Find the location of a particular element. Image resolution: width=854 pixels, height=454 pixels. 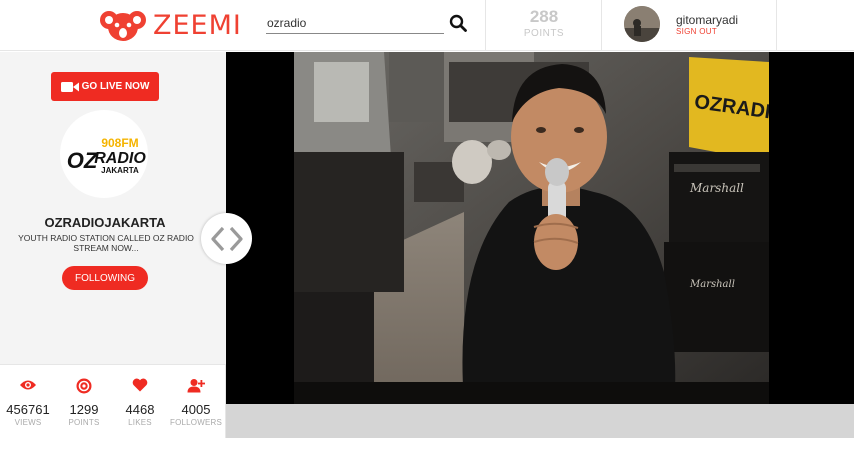

heart-icon is located at coordinates (140, 385).